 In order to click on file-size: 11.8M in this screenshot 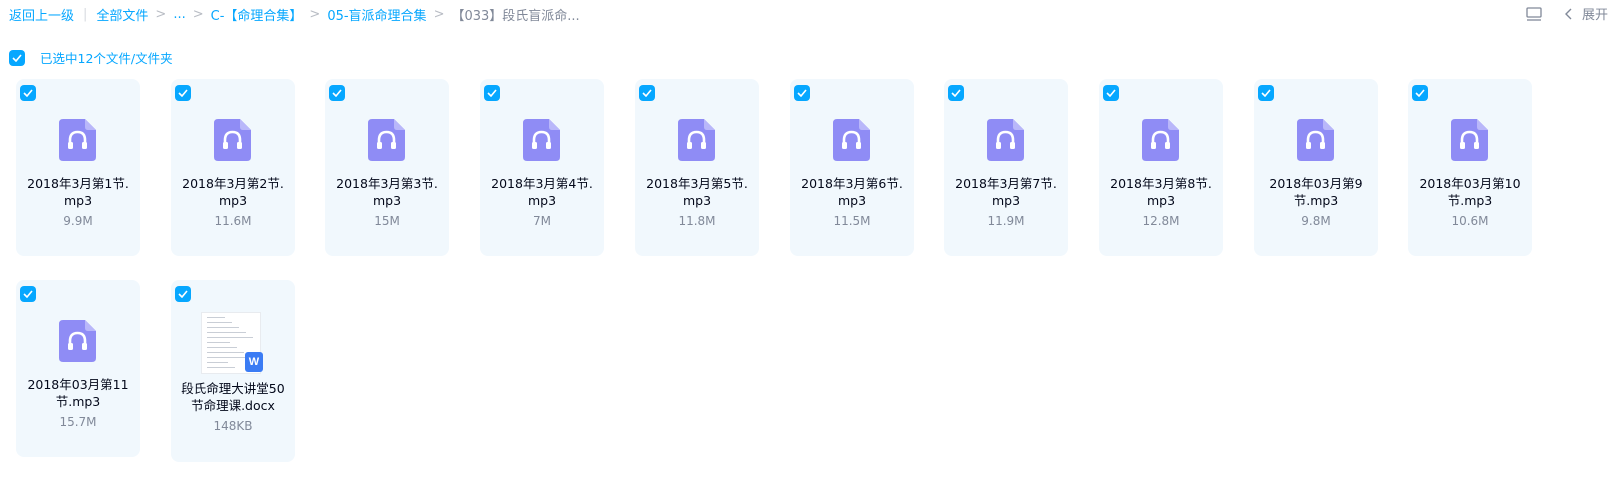, I will do `click(697, 221)`.